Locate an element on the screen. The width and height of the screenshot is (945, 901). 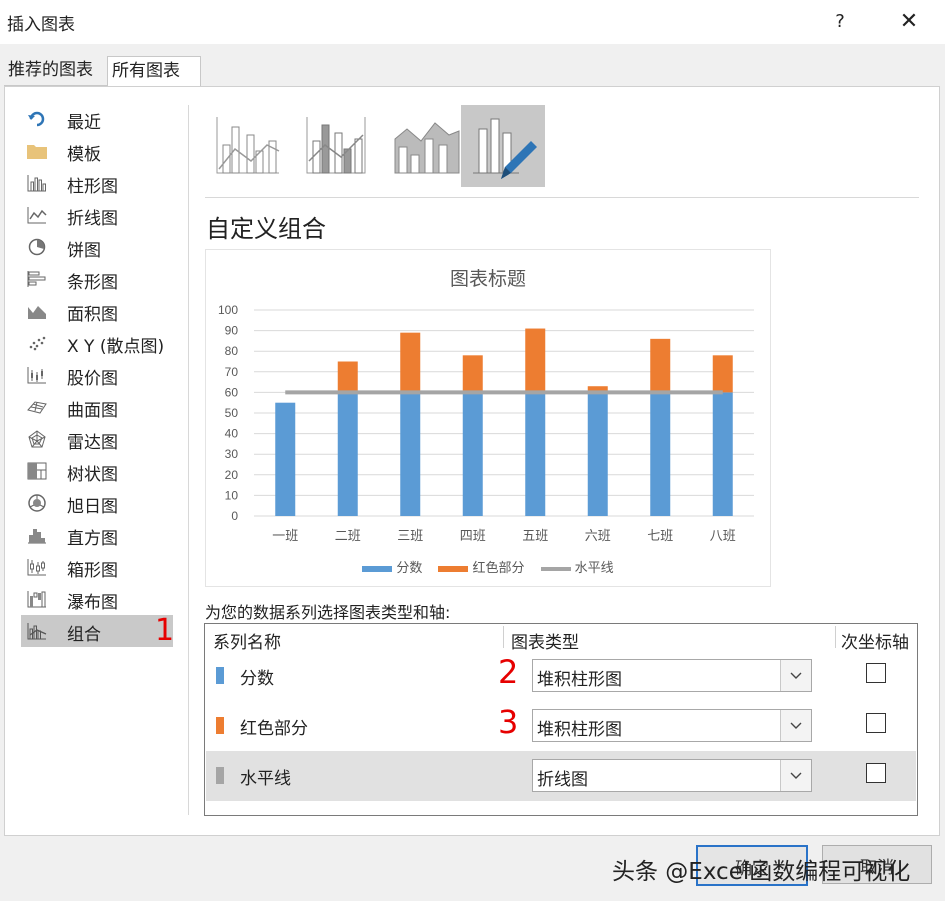
combo-chart-icon is located at coordinates (37, 631).